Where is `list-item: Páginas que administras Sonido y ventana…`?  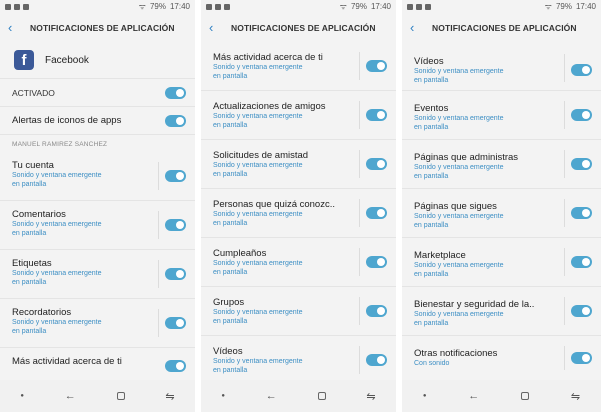 list-item: Páginas que administras Sonido y ventana… is located at coordinates (501, 164).